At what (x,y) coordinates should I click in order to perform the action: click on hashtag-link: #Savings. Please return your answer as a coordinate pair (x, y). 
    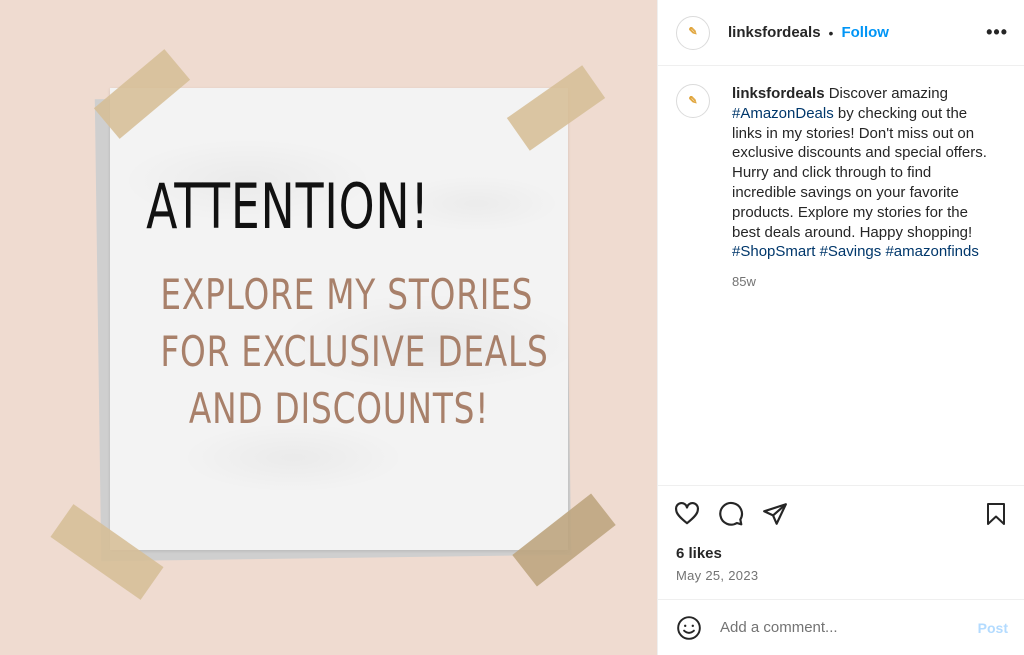
    Looking at the image, I should click on (851, 251).